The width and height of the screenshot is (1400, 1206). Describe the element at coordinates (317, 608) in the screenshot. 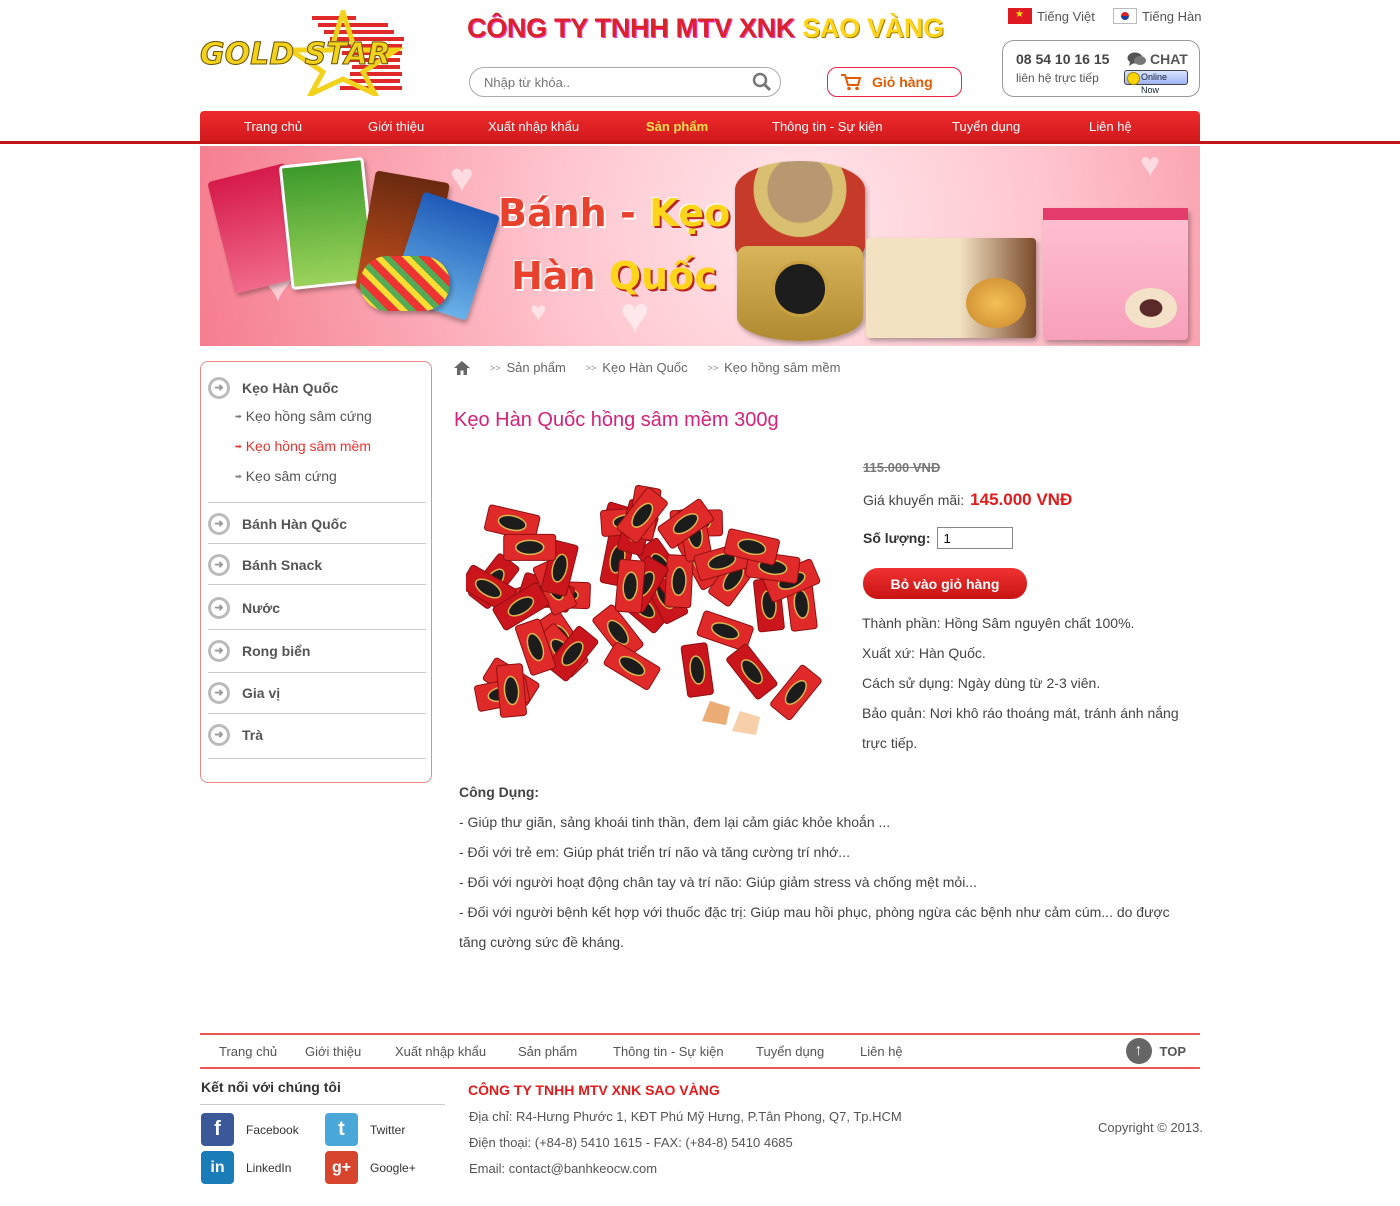

I see `category-drinks: ➜ Nước` at that location.